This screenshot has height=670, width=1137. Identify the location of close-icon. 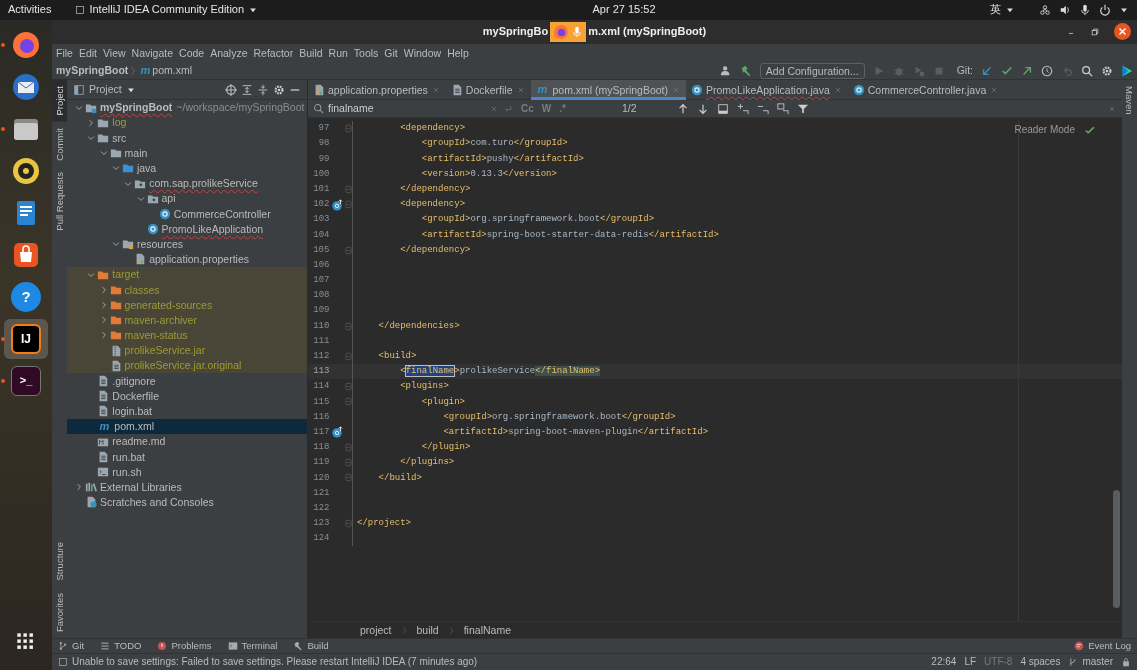
(1122, 31).